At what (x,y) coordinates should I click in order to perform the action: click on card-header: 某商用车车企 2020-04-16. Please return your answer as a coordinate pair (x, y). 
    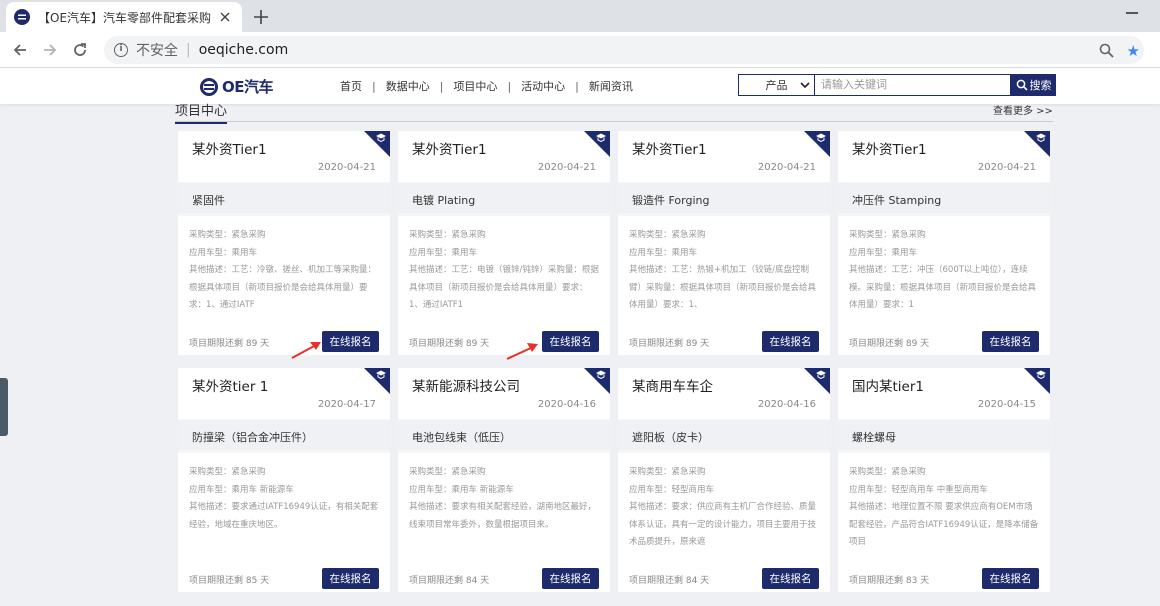
    Looking at the image, I should click on (724, 393).